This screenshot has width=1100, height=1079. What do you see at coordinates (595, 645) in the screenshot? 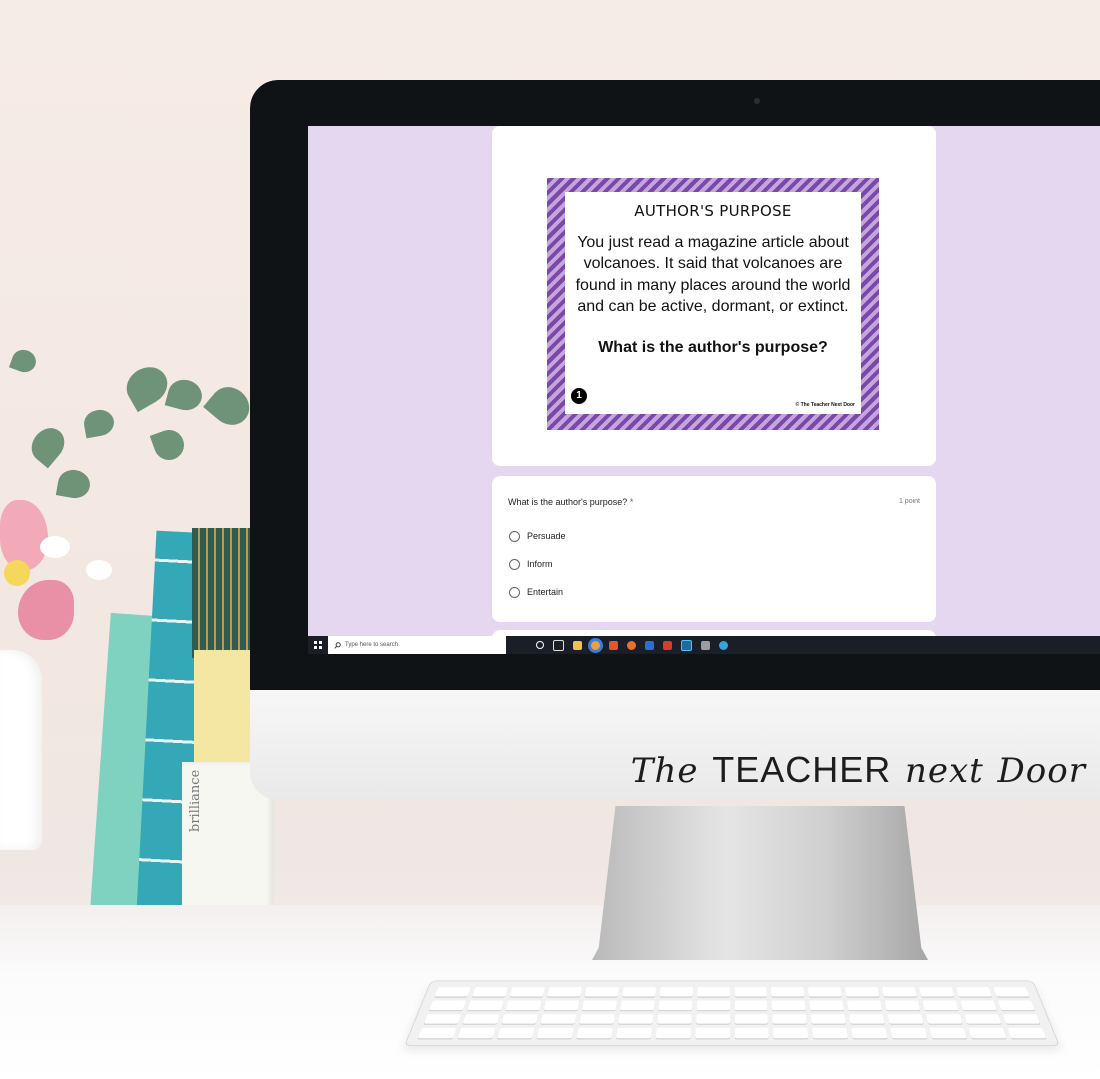
I see `chrome-icon` at bounding box center [595, 645].